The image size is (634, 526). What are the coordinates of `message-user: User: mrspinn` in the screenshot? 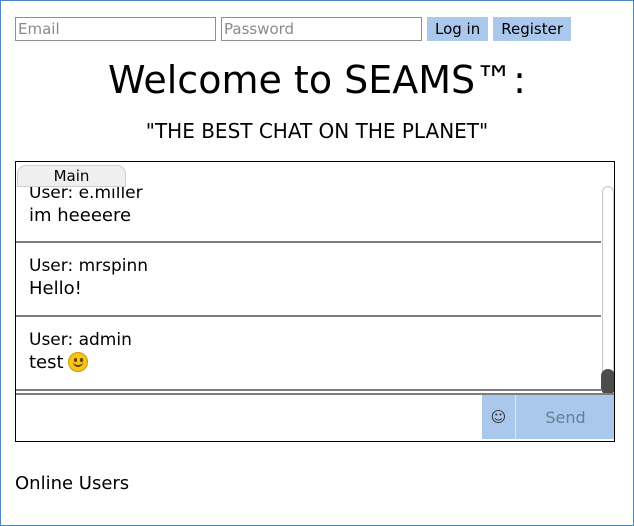 It's located at (89, 266).